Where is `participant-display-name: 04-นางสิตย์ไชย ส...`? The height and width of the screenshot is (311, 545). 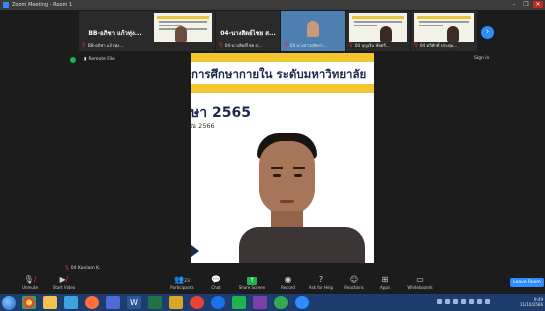
participant-display-name: 04-นางสิตย์ไชย ส... is located at coordinates (248, 33).